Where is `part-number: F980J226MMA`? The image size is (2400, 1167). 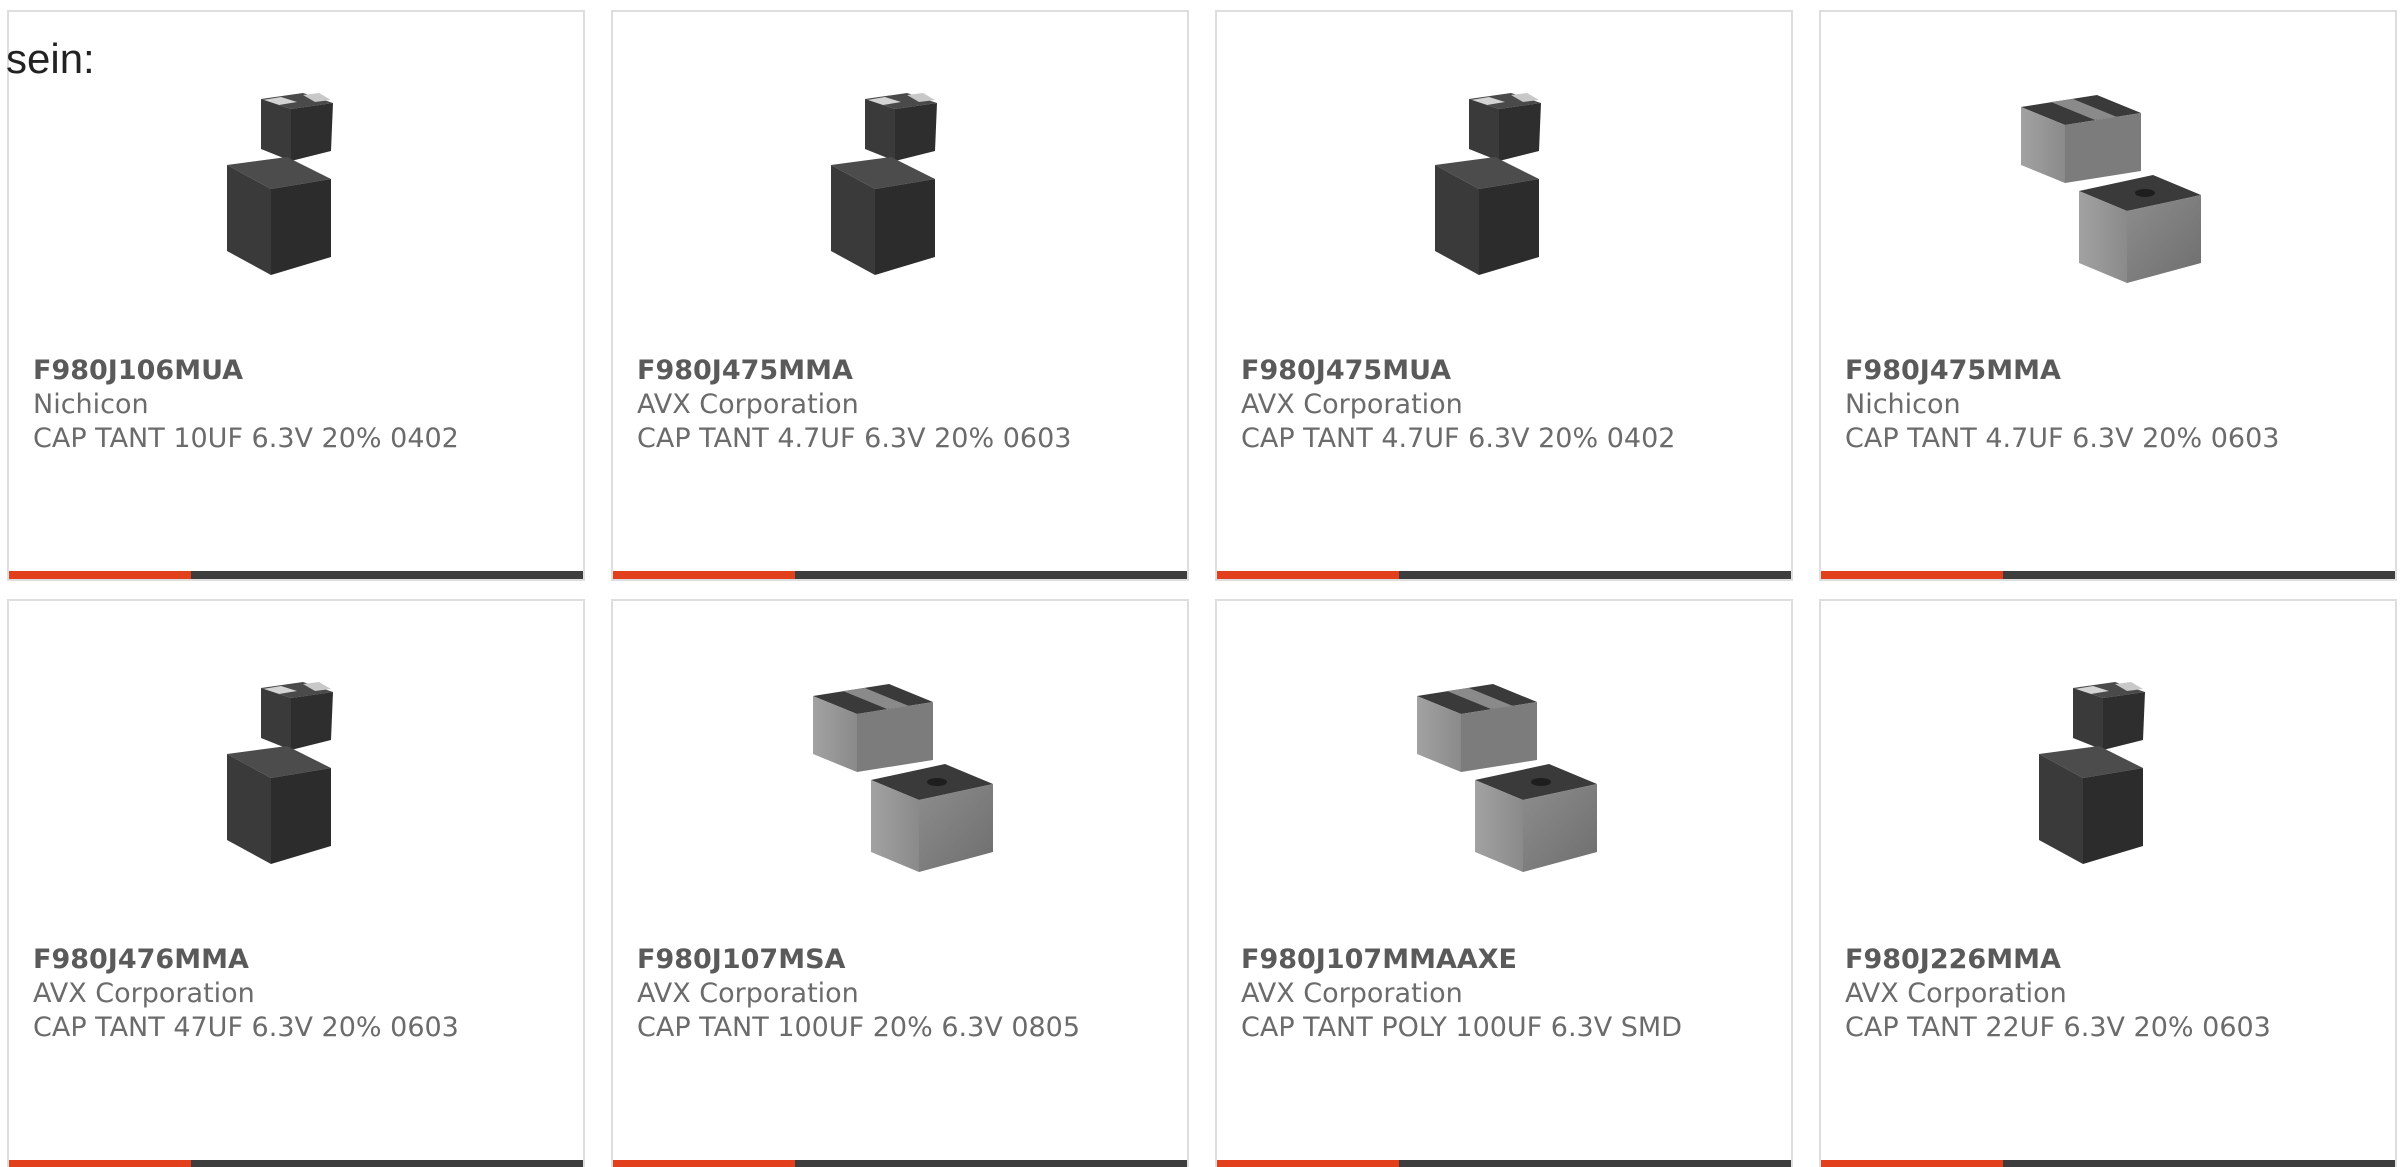 part-number: F980J226MMA is located at coordinates (1953, 959).